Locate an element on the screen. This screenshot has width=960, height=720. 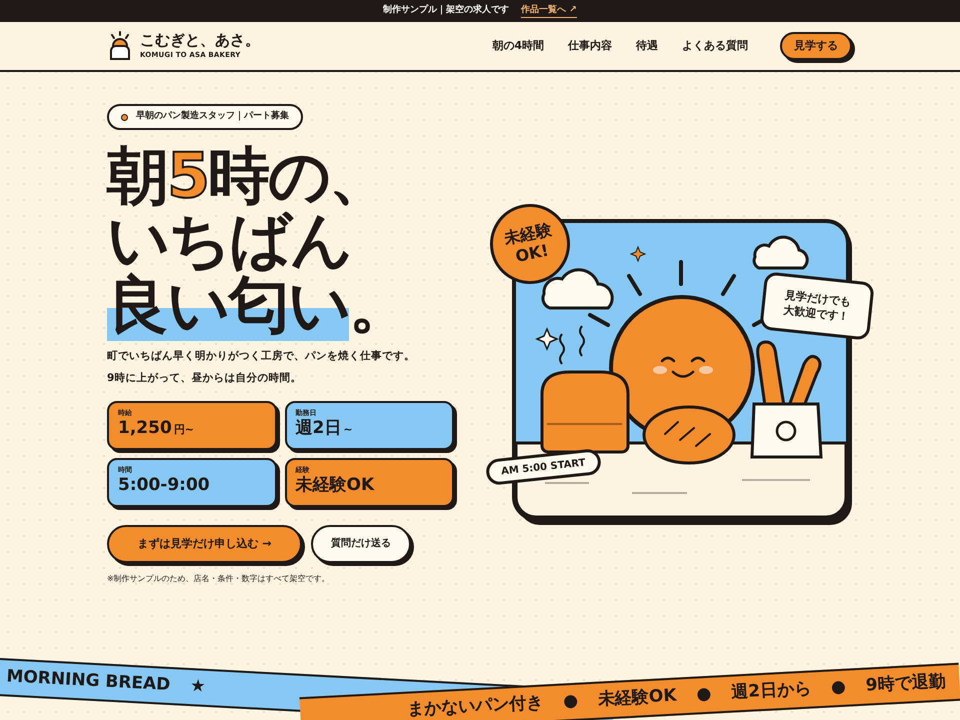
card-value: 1,250 円~ is located at coordinates (156, 429).